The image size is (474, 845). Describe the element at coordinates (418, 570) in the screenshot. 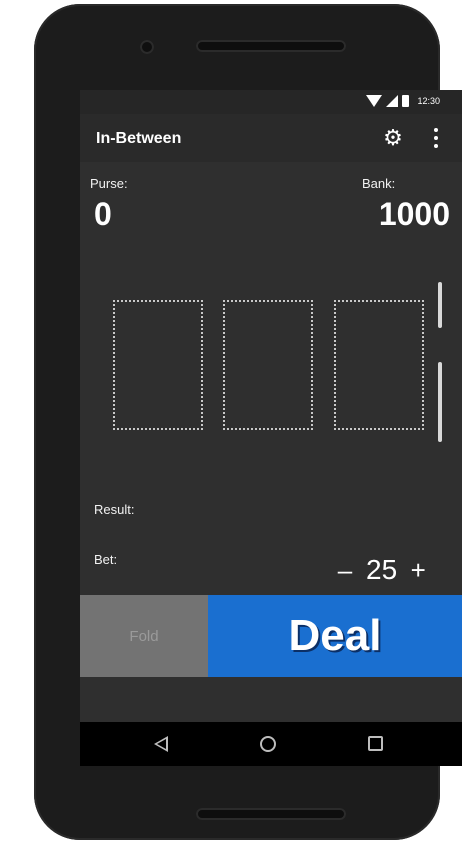

I see `increase-bet-button: +` at that location.